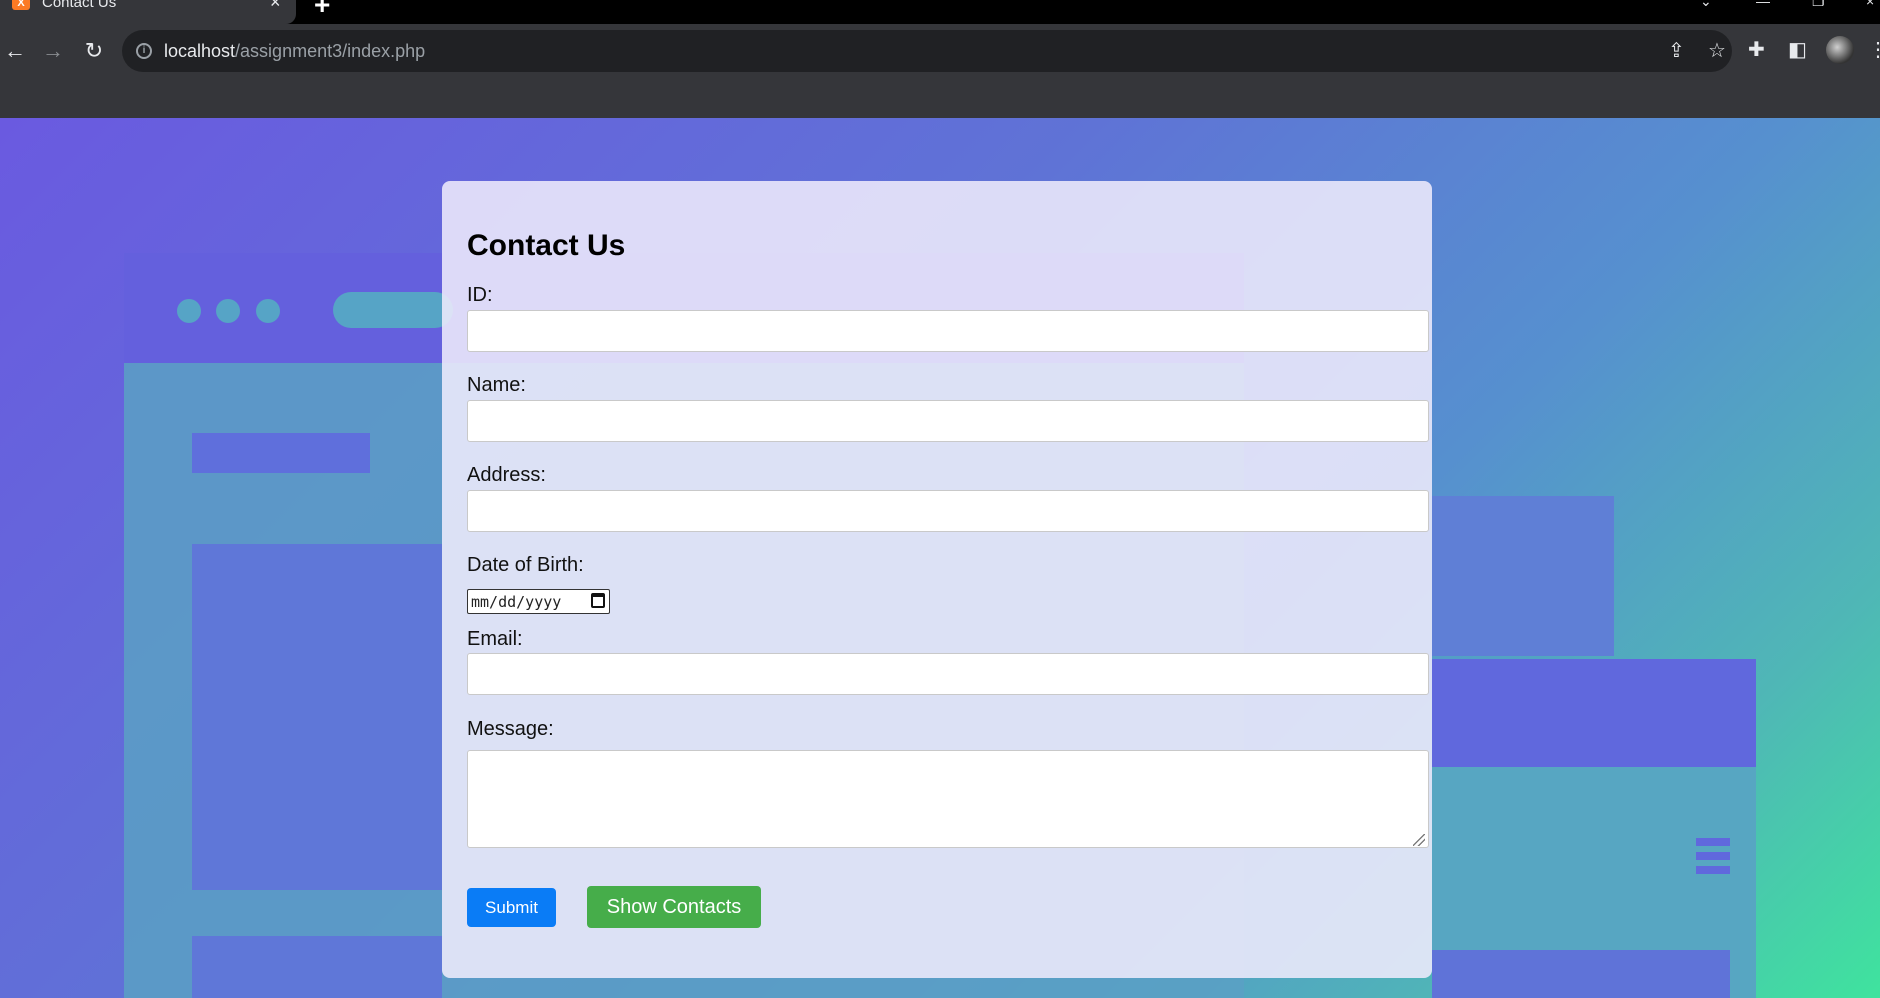 Image resolution: width=1880 pixels, height=998 pixels. Describe the element at coordinates (148, 12) in the screenshot. I see `browser-tab: X Contact Us ×` at that location.